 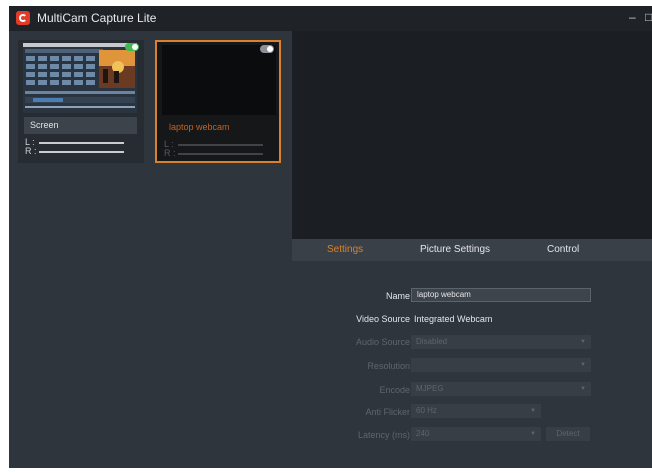 What do you see at coordinates (383, 319) in the screenshot?
I see `video-source-label: Video Source` at bounding box center [383, 319].